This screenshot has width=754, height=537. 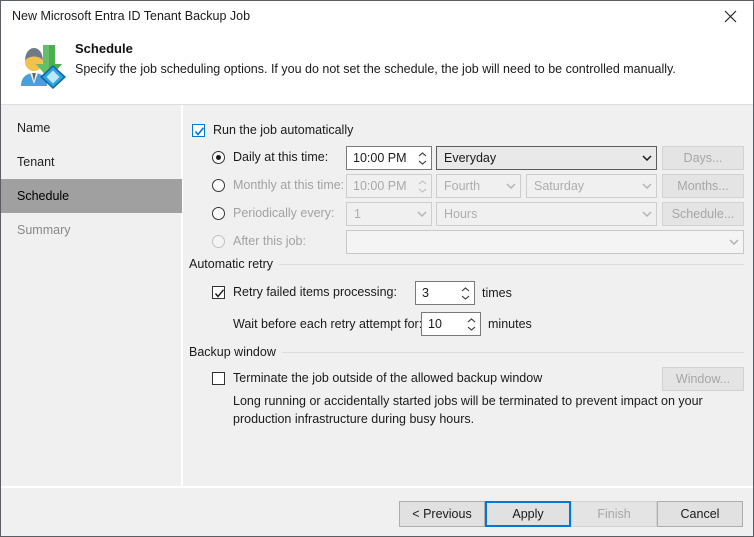 I want to click on automatic-retry-divider, so click(x=511, y=264).